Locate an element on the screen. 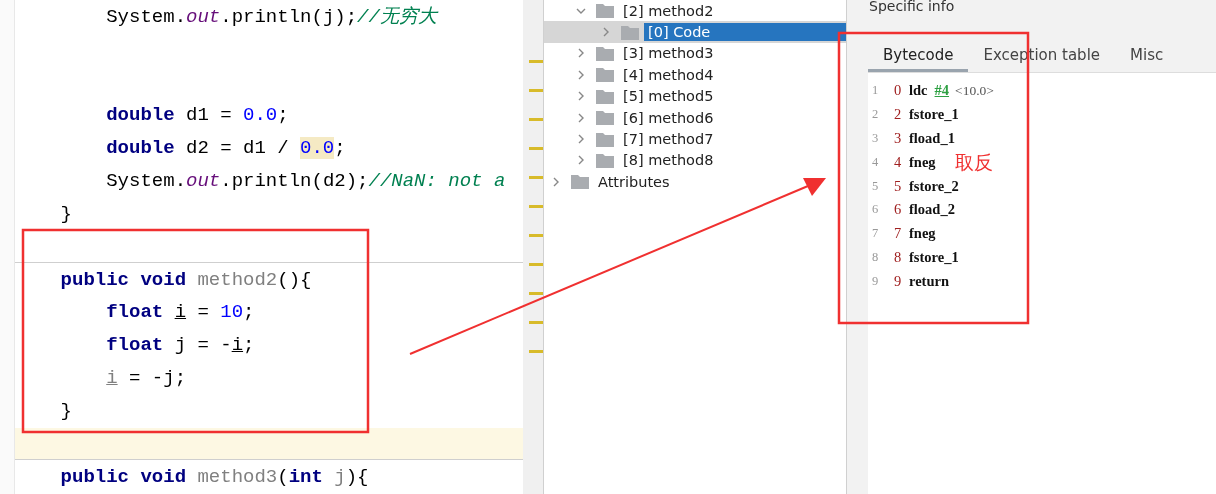 The width and height of the screenshot is (1216, 494). panel-title: Specific info is located at coordinates (912, 7).